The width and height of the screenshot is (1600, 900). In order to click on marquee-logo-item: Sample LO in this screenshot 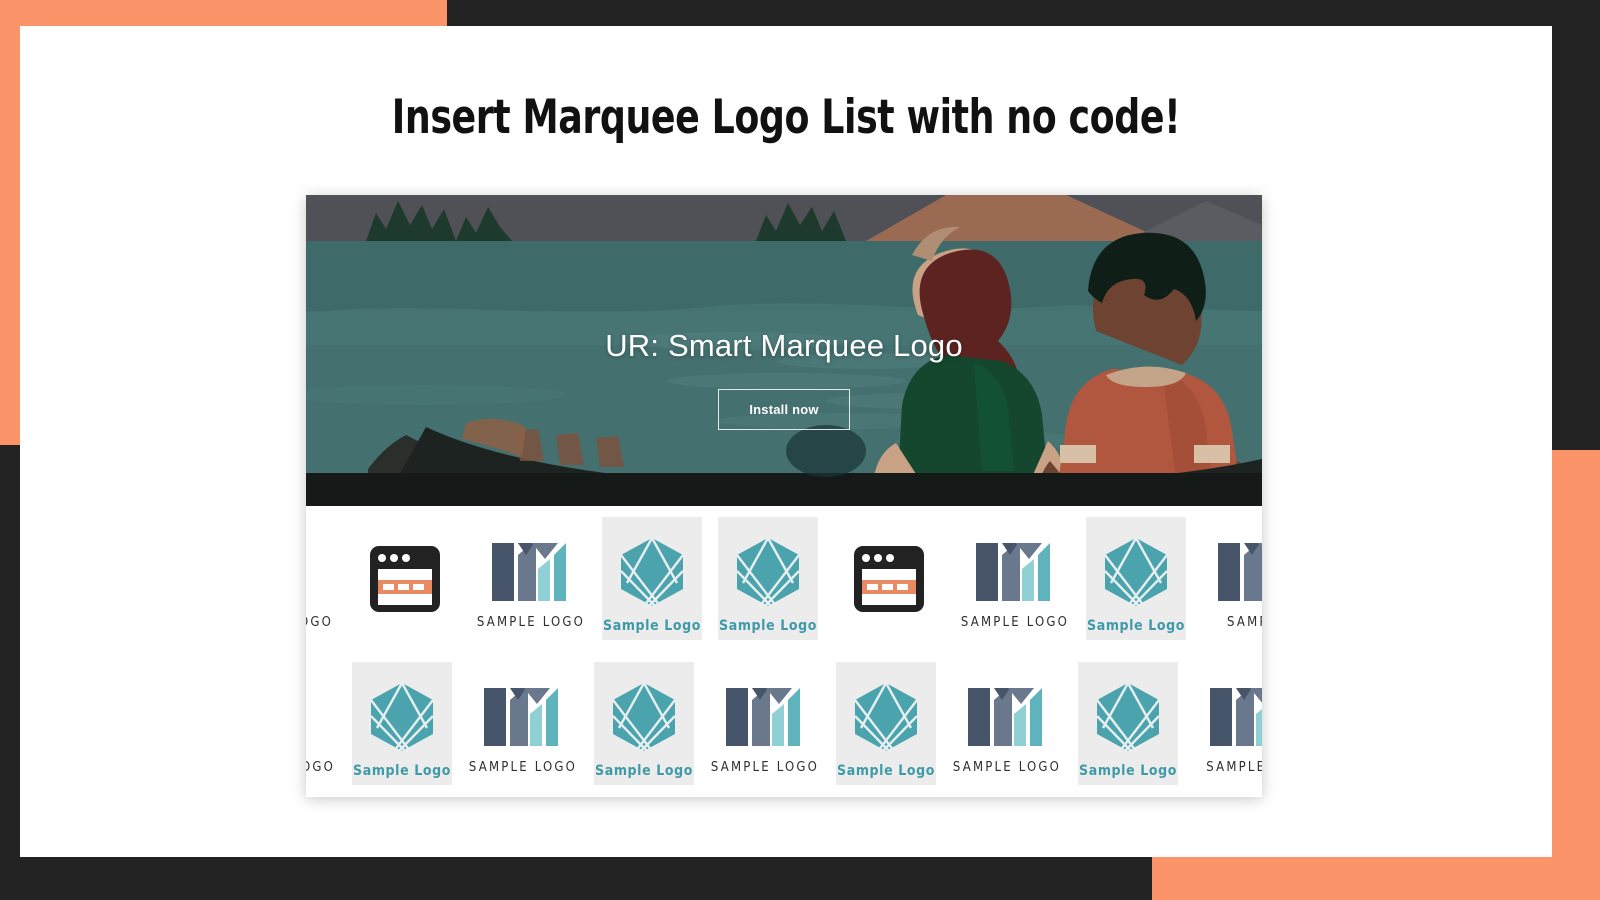, I will do `click(1228, 723)`.